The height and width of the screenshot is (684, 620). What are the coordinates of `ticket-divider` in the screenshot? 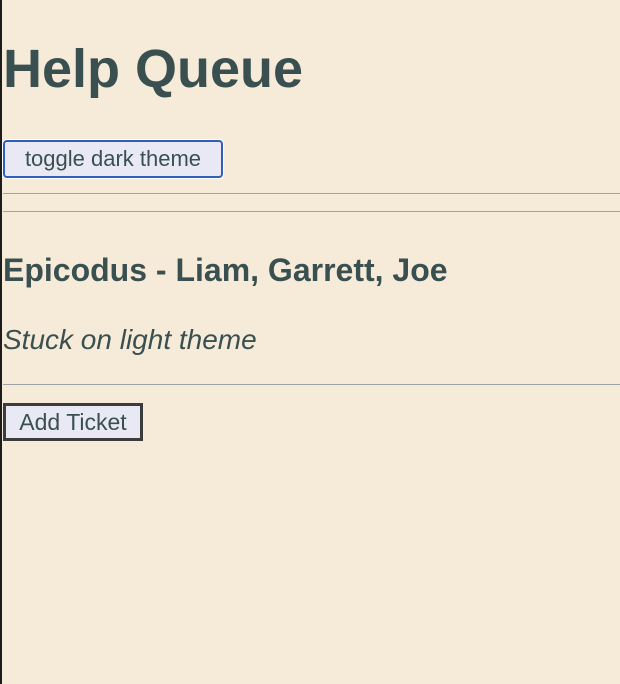 It's located at (311, 384).